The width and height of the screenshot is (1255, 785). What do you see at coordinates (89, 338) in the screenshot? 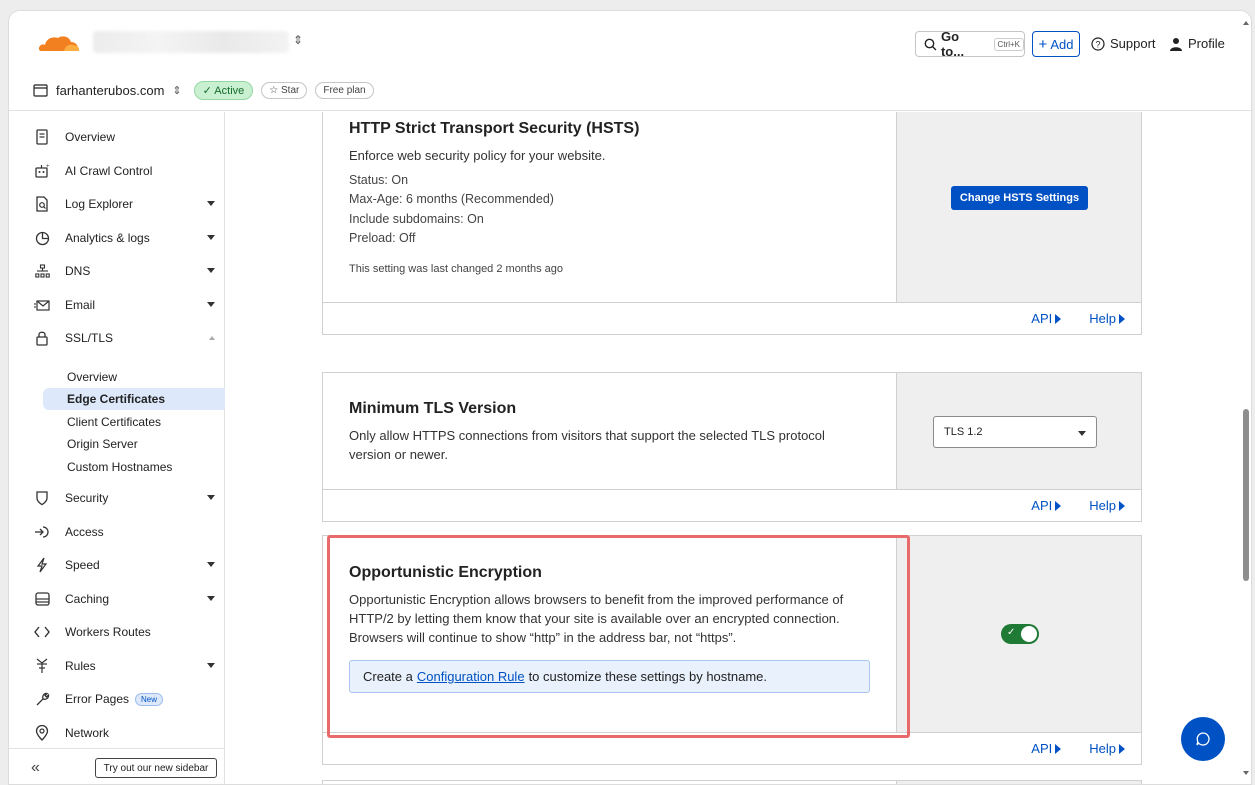
I see `sidebar-item-label: SSL/TLS` at bounding box center [89, 338].